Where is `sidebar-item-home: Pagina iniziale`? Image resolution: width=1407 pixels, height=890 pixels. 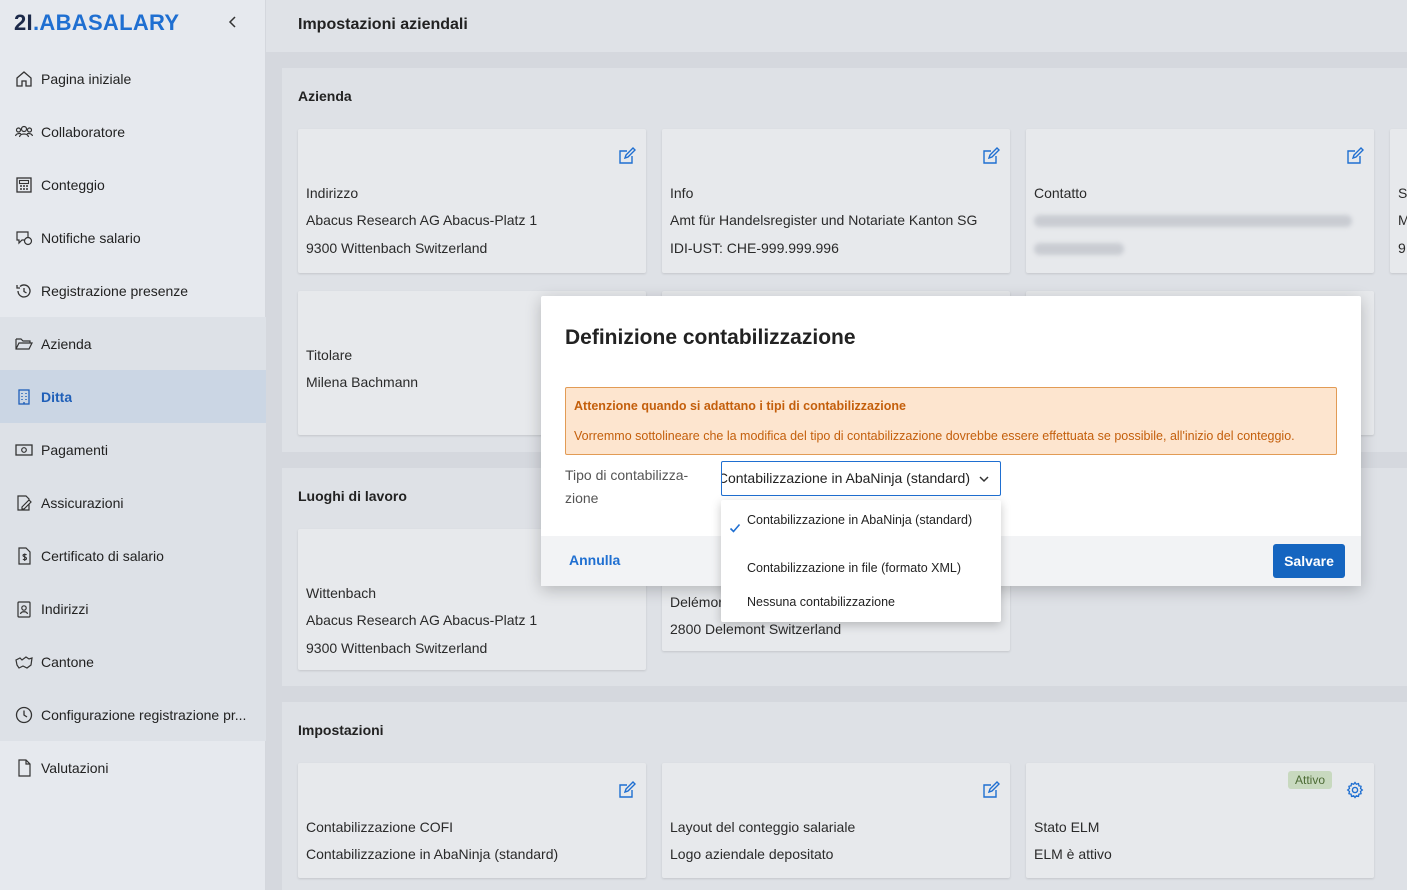 sidebar-item-home: Pagina iniziale is located at coordinates (133, 78).